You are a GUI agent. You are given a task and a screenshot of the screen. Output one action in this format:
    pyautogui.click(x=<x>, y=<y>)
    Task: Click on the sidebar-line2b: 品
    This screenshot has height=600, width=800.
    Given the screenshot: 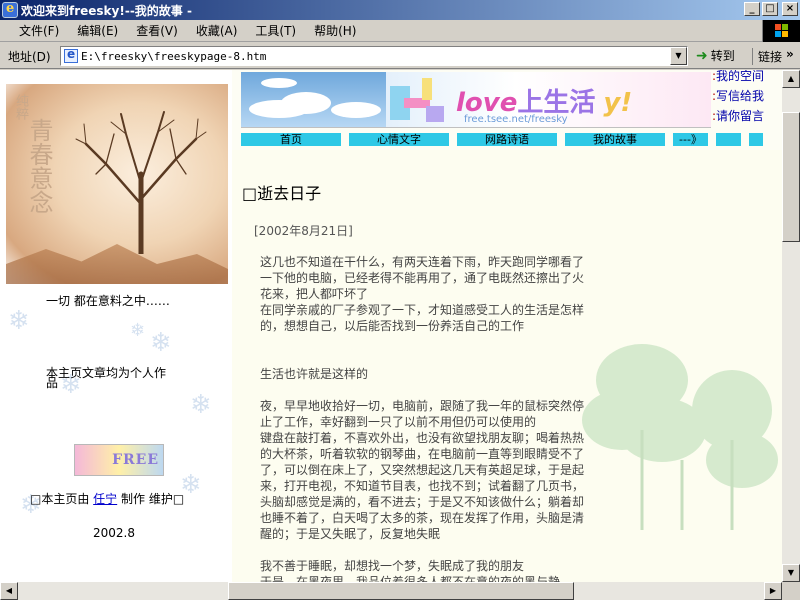 What is the action you would take?
    pyautogui.click(x=52, y=383)
    